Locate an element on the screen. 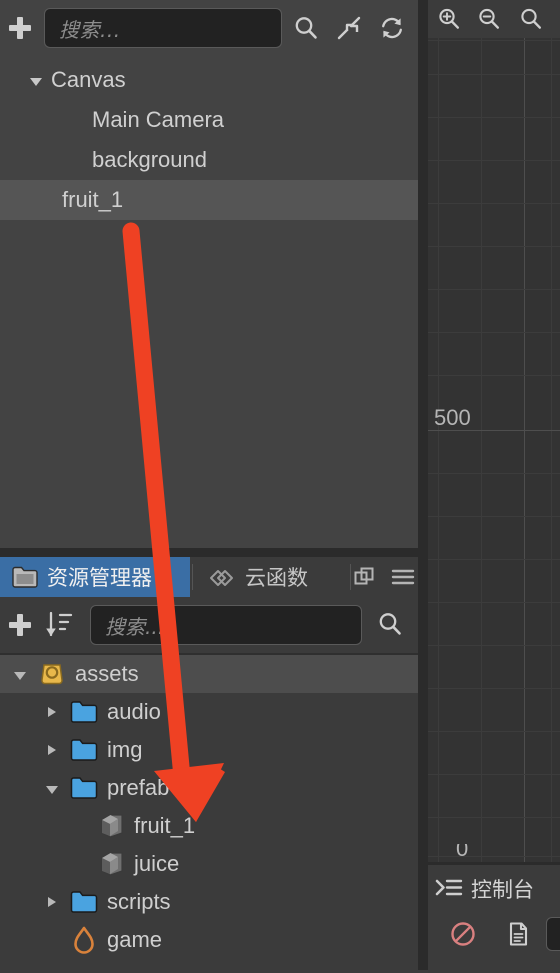 The height and width of the screenshot is (973, 560). asset-label: game is located at coordinates (135, 939).